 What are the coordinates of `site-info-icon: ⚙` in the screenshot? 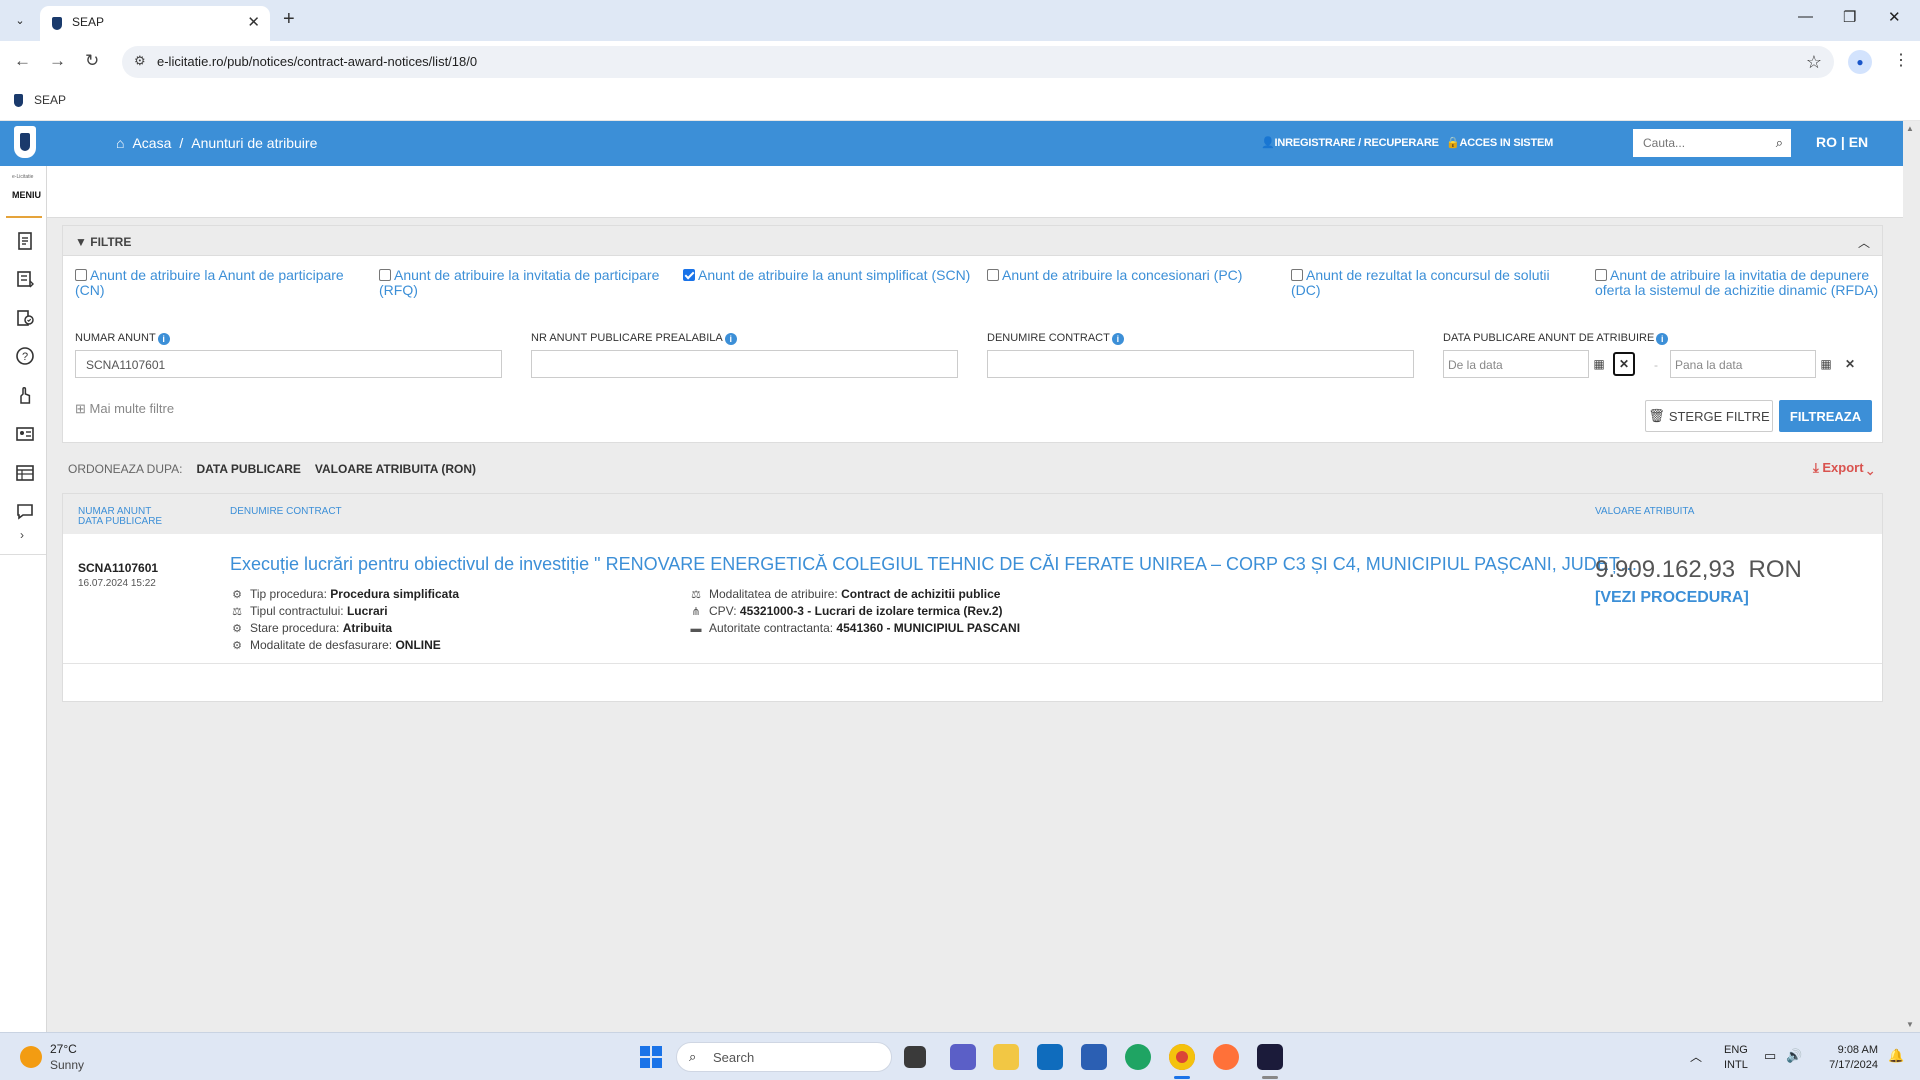 It's located at (140, 61).